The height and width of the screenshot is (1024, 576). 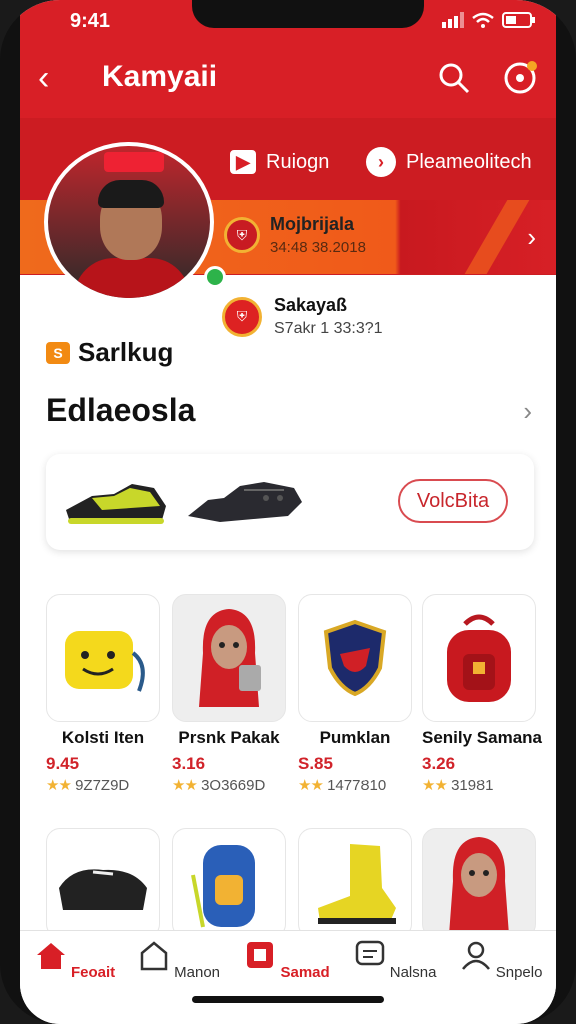 I want to click on rating-count: 1477Ȣ10, so click(x=357, y=785).